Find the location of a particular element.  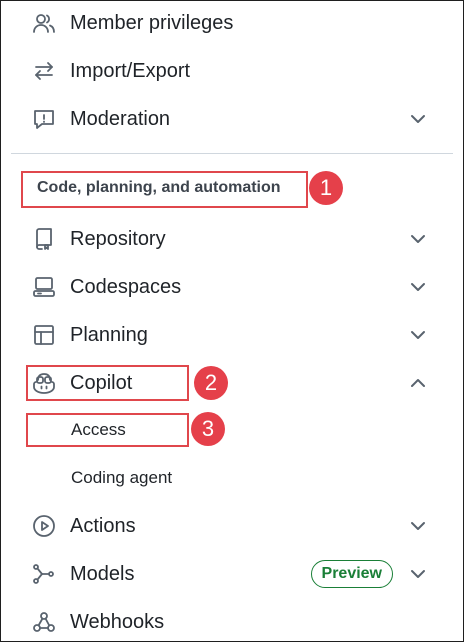

sidebar-item-actions: Actions is located at coordinates (232, 526).